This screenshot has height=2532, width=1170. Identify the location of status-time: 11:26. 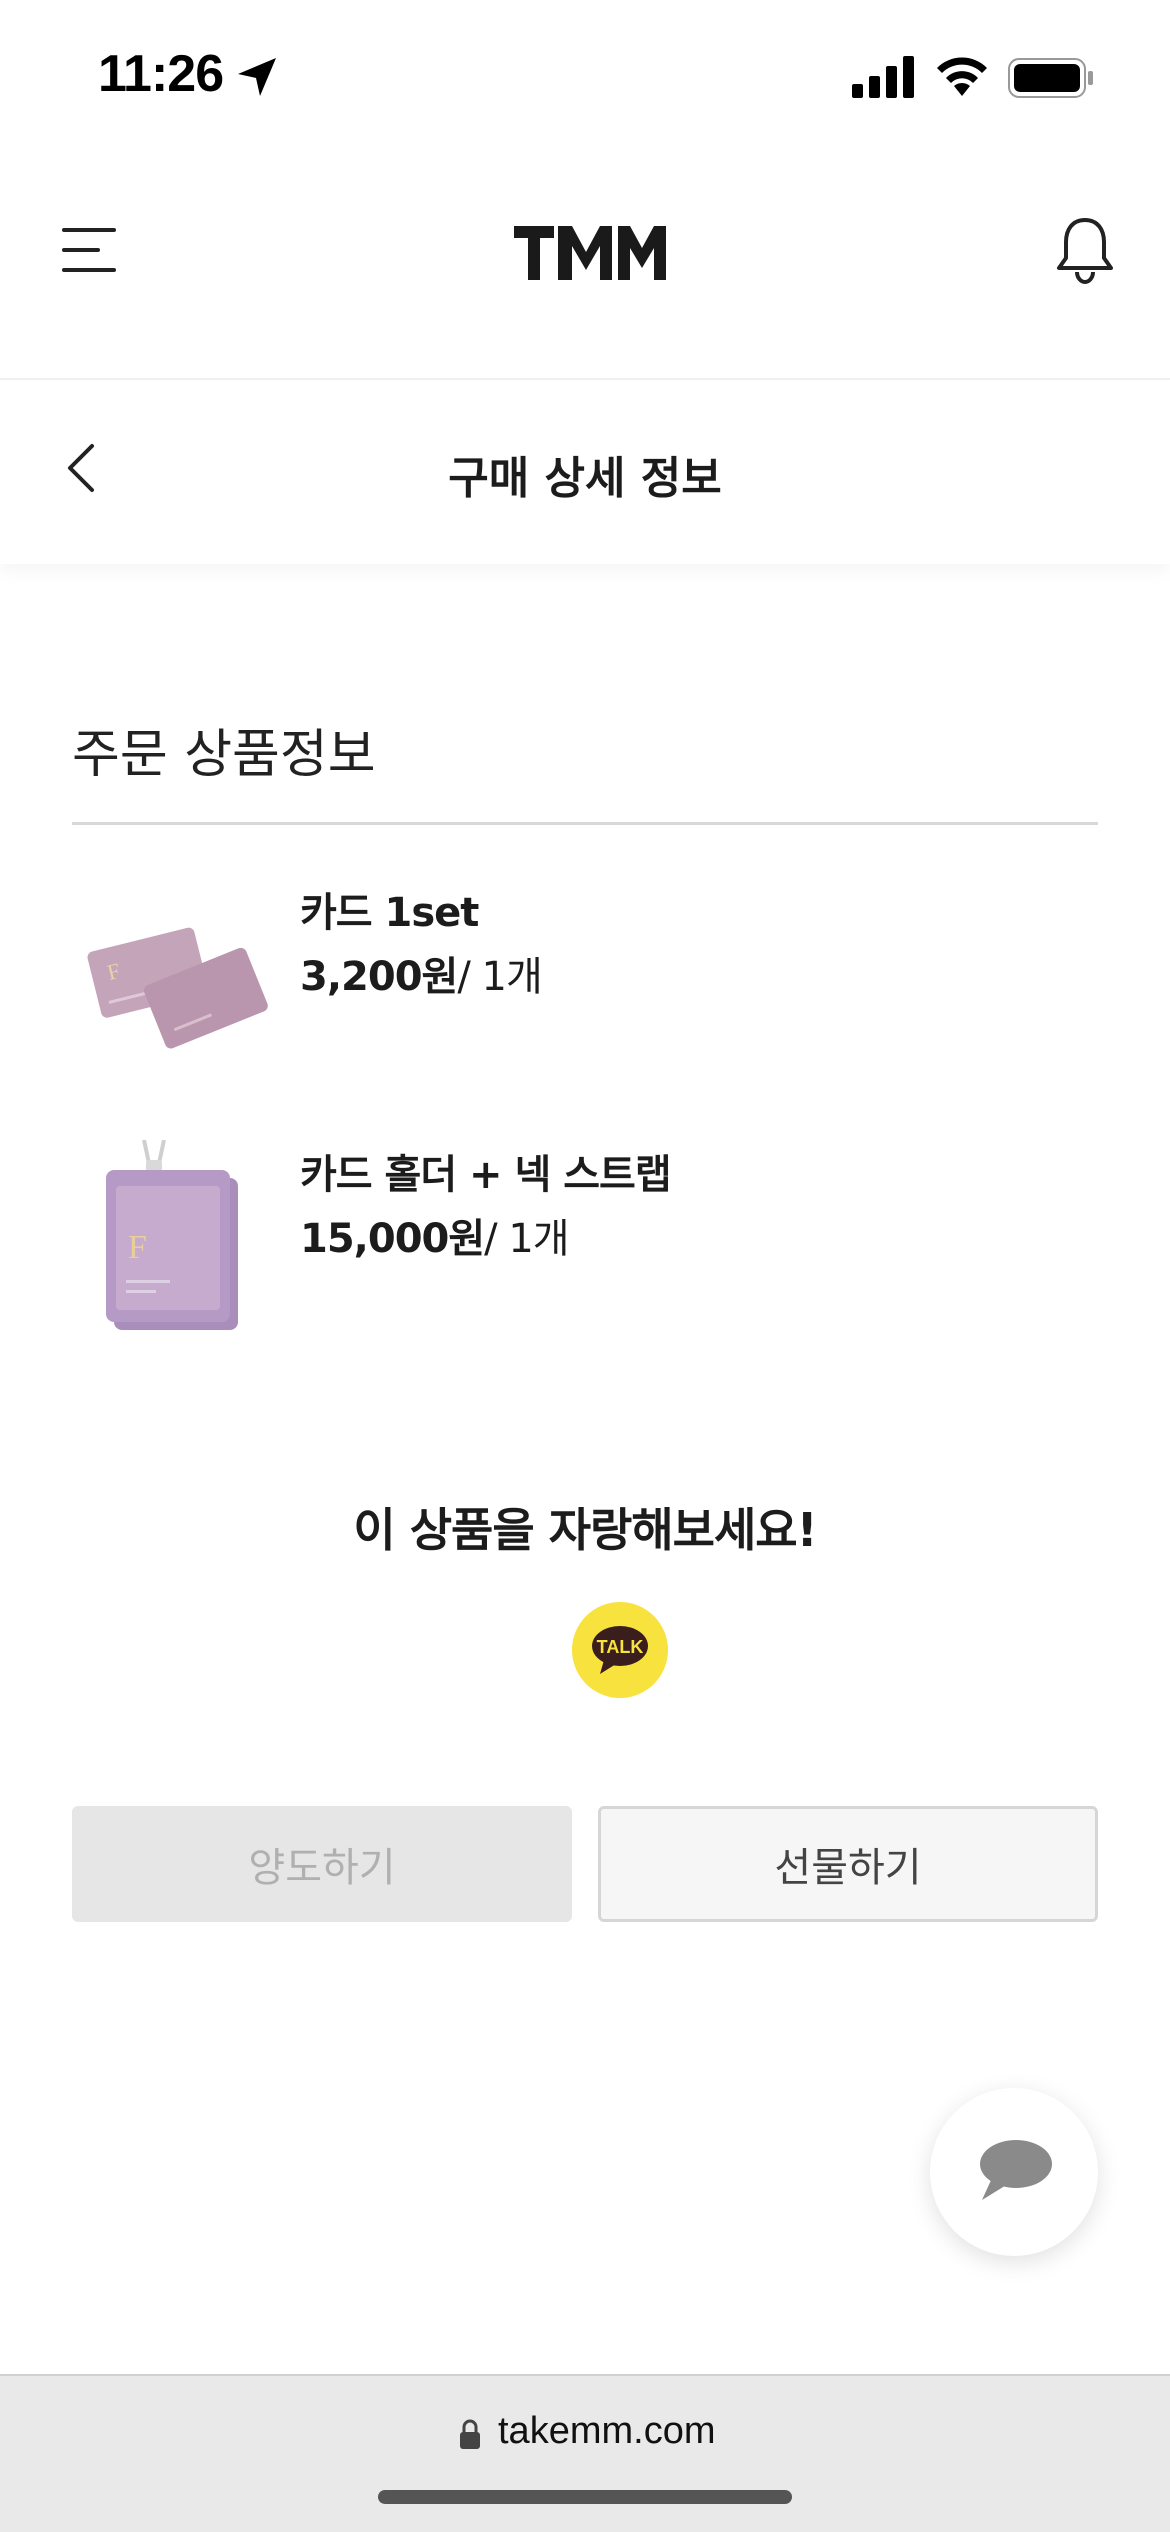
(161, 74).